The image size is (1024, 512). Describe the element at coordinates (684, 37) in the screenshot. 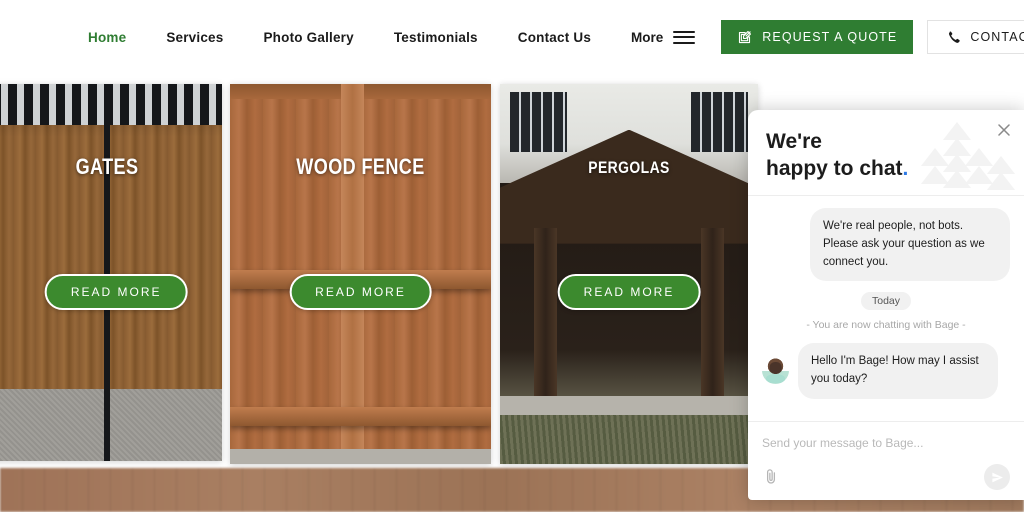

I see `hamburger-icon` at that location.